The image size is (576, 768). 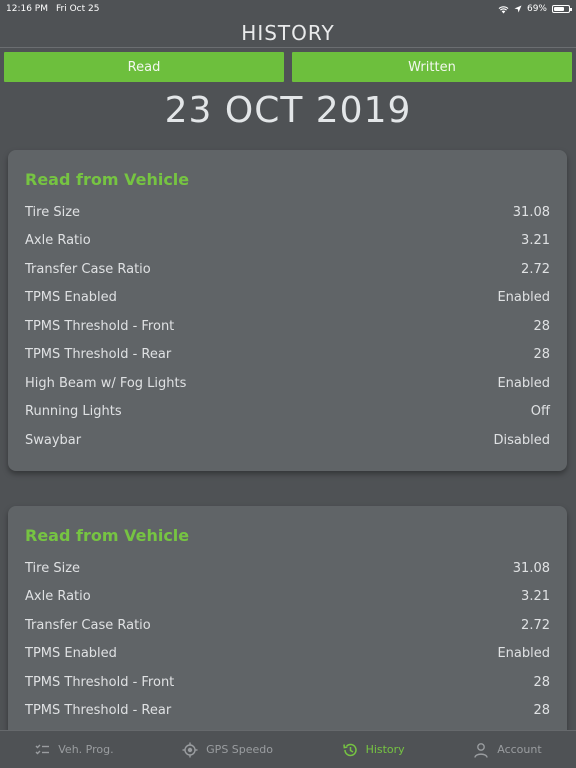 I want to click on nav-veh-prog: Veh. Prog., so click(x=74, y=750).